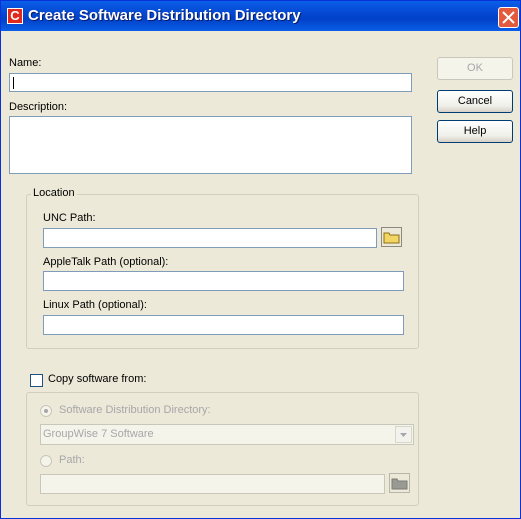 Image resolution: width=521 pixels, height=519 pixels. Describe the element at coordinates (97, 379) in the screenshot. I see `copy-software-label: Copy software from:` at that location.